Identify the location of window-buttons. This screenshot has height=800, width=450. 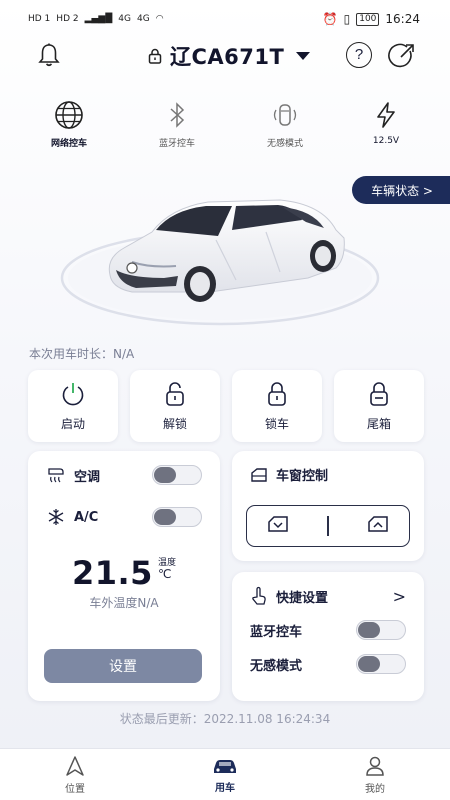
(328, 526).